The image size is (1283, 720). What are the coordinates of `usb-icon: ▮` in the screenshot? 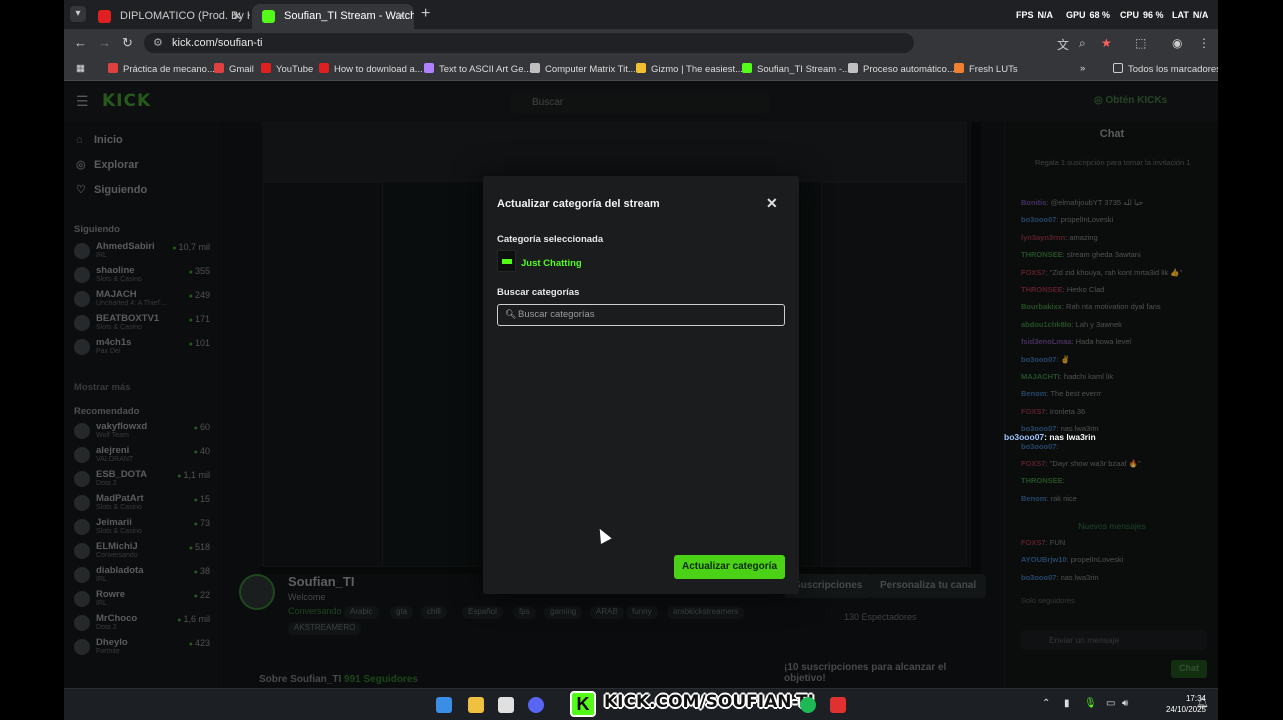 It's located at (1067, 703).